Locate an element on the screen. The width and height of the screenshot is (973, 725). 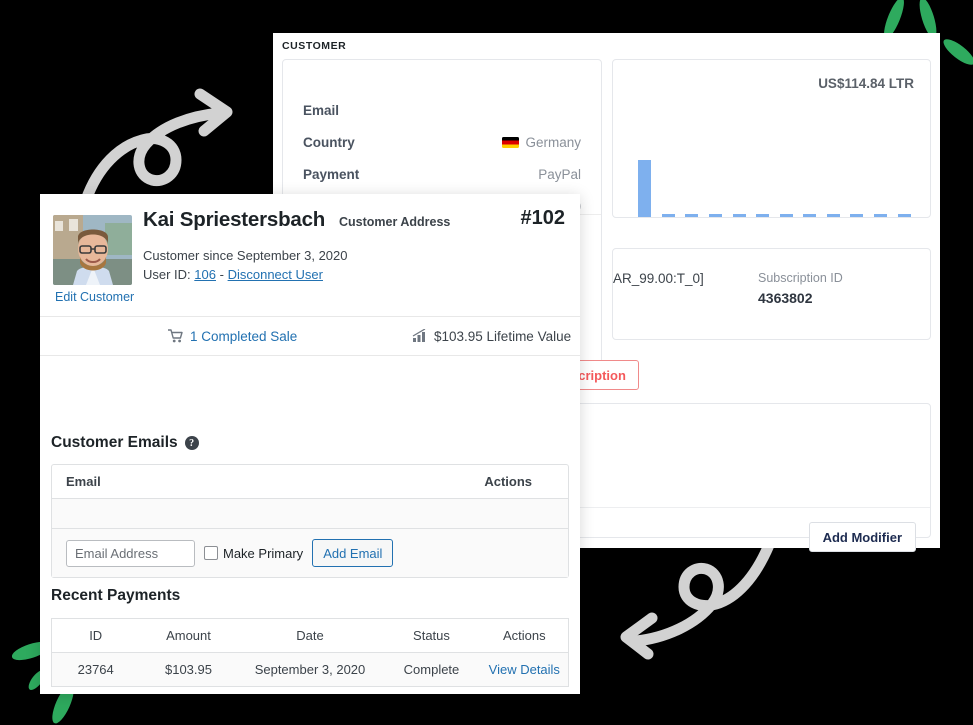
lifetime-revenue-chart-card: US$114.84 LTR is located at coordinates (771, 138).